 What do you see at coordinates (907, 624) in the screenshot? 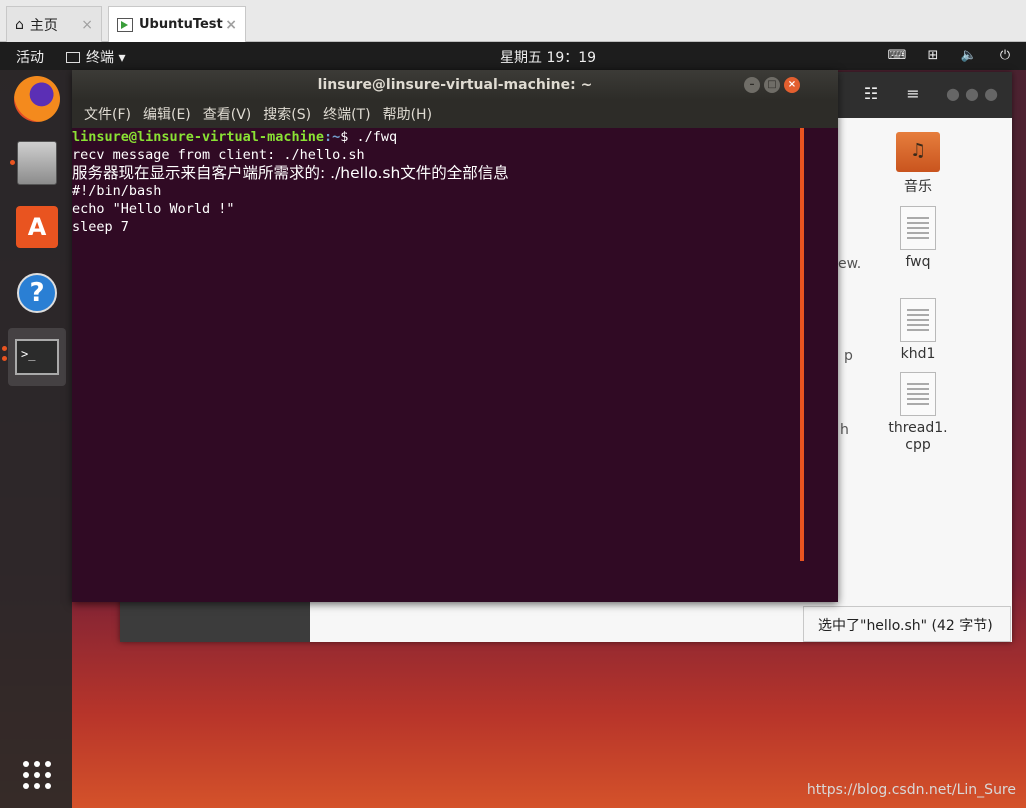
I see `selection-status: 选中了"hello.sh" (42 字节)` at bounding box center [907, 624].